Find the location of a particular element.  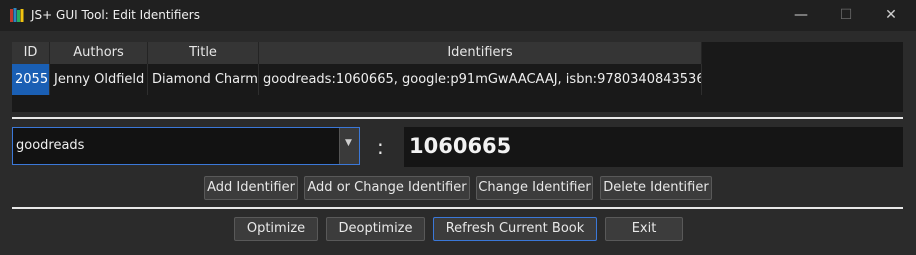

change-identifier-button: Change Identifier is located at coordinates (534, 188).